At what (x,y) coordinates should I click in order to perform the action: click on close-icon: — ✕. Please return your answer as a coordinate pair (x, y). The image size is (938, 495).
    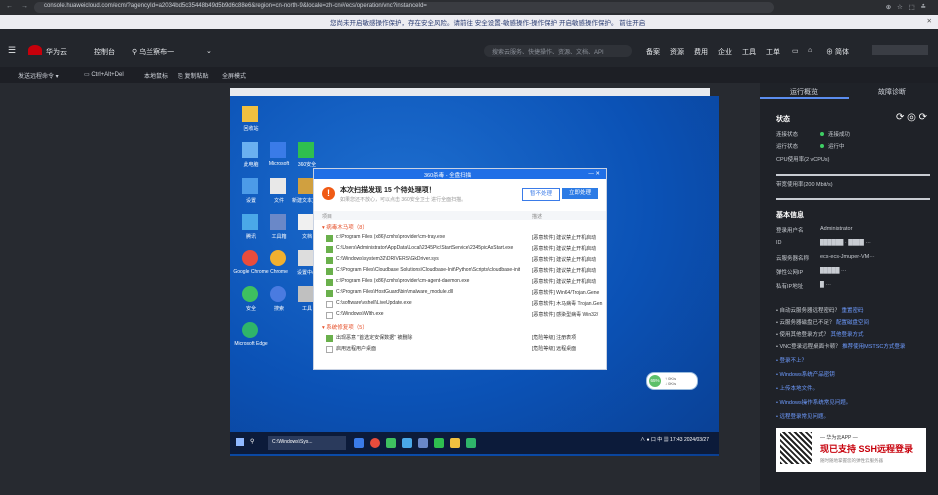
    Looking at the image, I should click on (594, 174).